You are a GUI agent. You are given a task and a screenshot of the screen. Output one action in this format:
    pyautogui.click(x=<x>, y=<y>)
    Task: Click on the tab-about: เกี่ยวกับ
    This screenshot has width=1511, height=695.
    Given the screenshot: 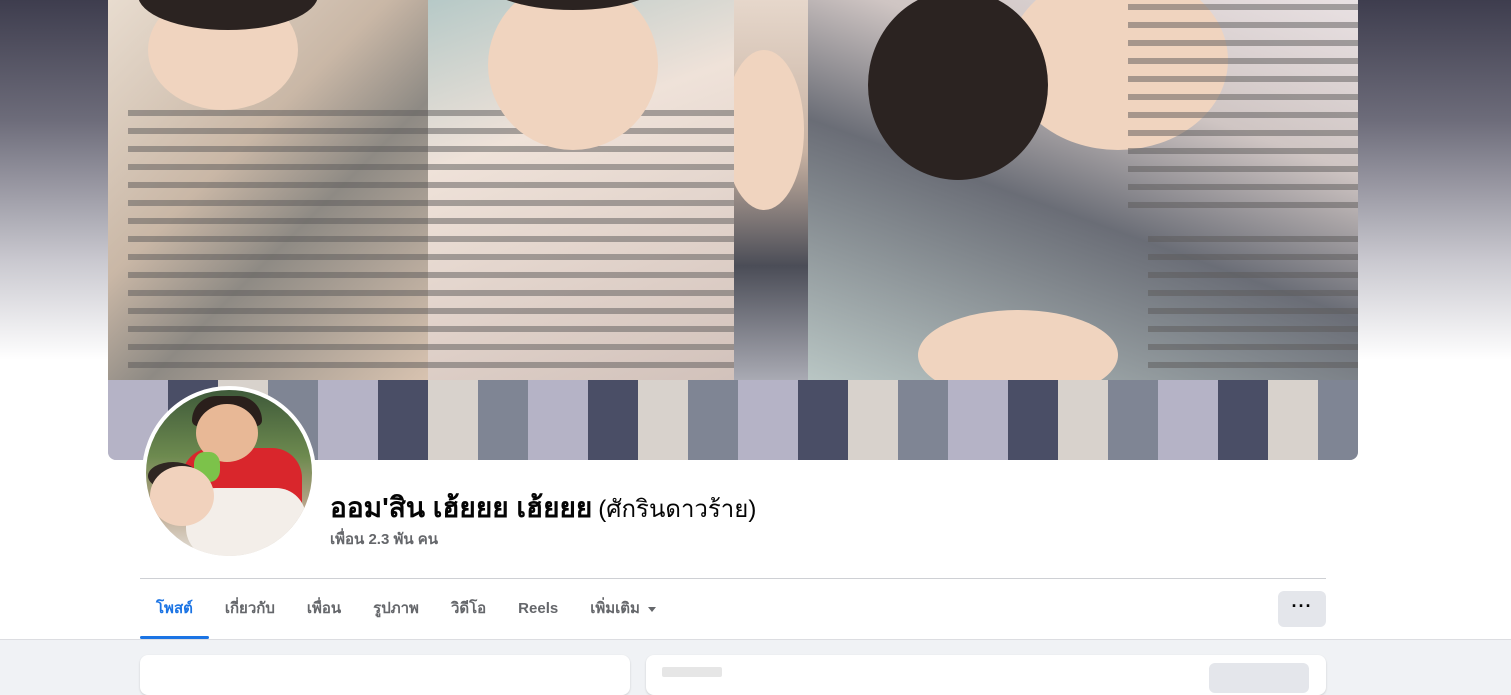 What is the action you would take?
    pyautogui.click(x=250, y=609)
    